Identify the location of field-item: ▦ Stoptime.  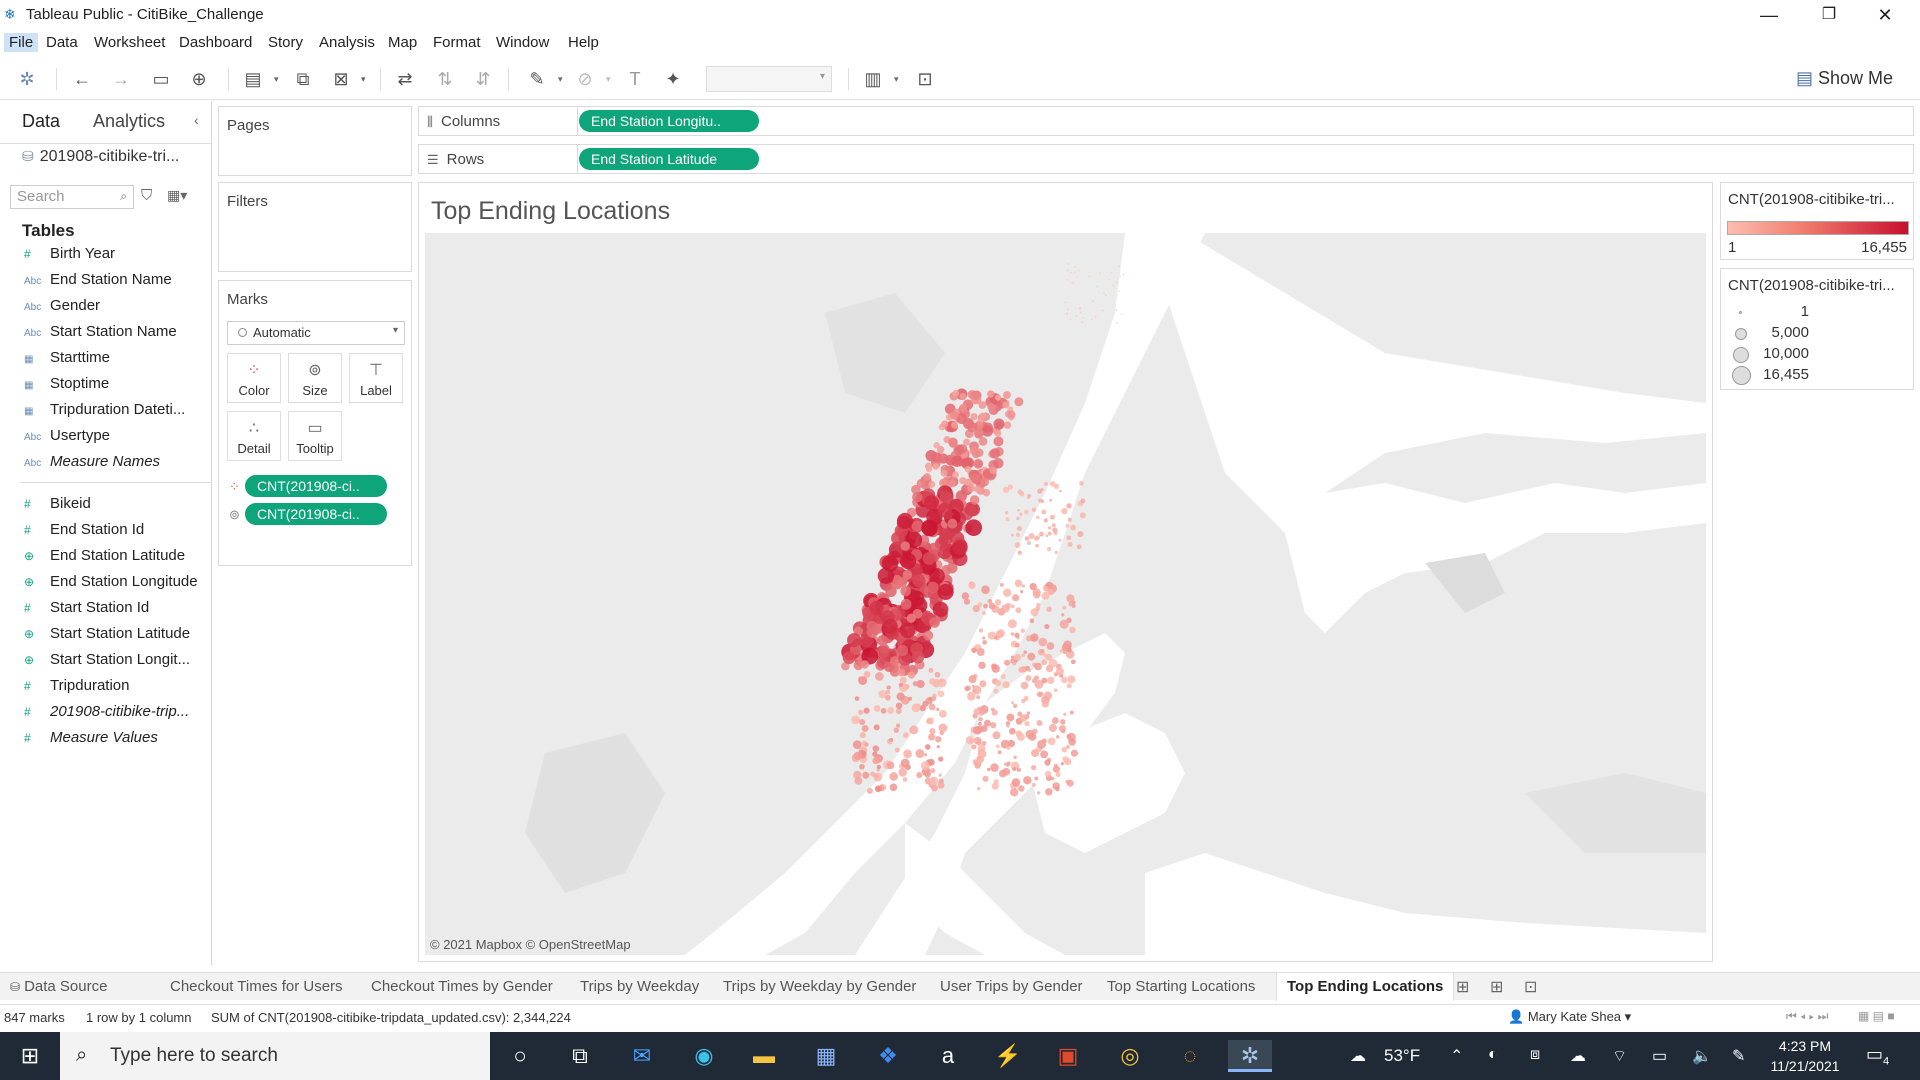
(117, 386).